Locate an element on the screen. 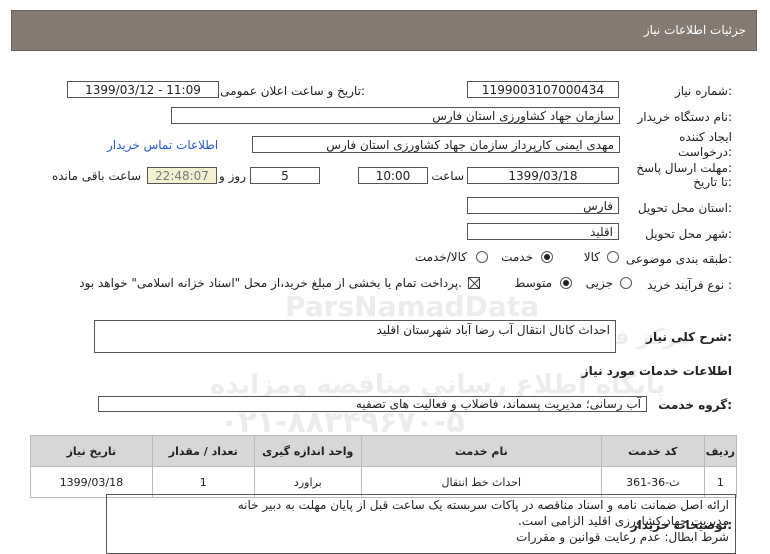 Image resolution: width=770 pixels, height=554 pixels. announce-label: تاریخ و ساعت اعلان عمومی: is located at coordinates (292, 91).